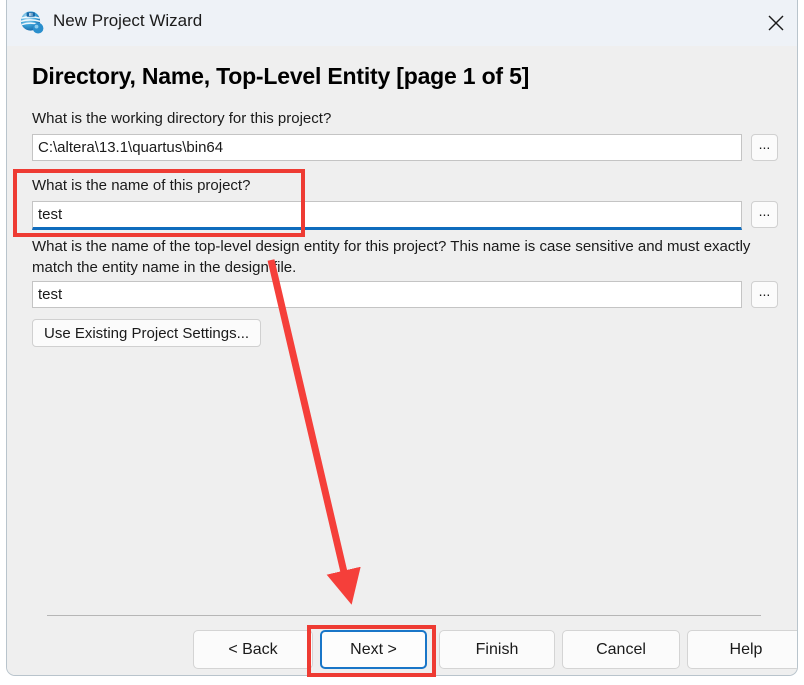 The image size is (804, 685). What do you see at coordinates (128, 20) in the screenshot?
I see `window-title: New Project Wizard` at bounding box center [128, 20].